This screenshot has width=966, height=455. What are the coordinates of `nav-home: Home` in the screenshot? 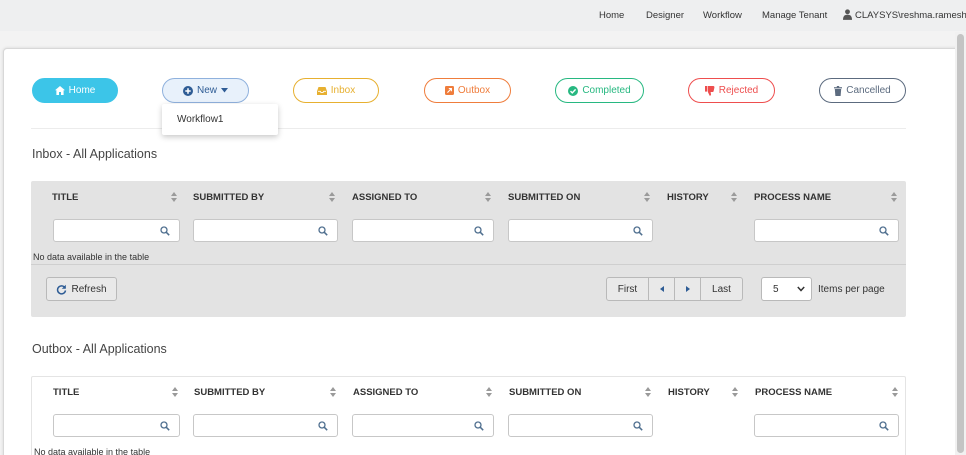 It's located at (611, 15).